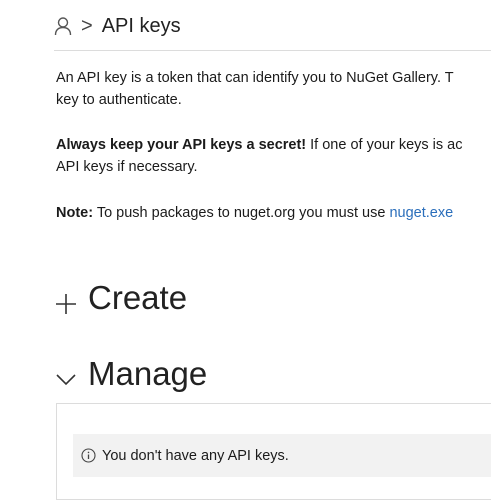 This screenshot has width=491, height=500. I want to click on header-divider, so click(272, 50).